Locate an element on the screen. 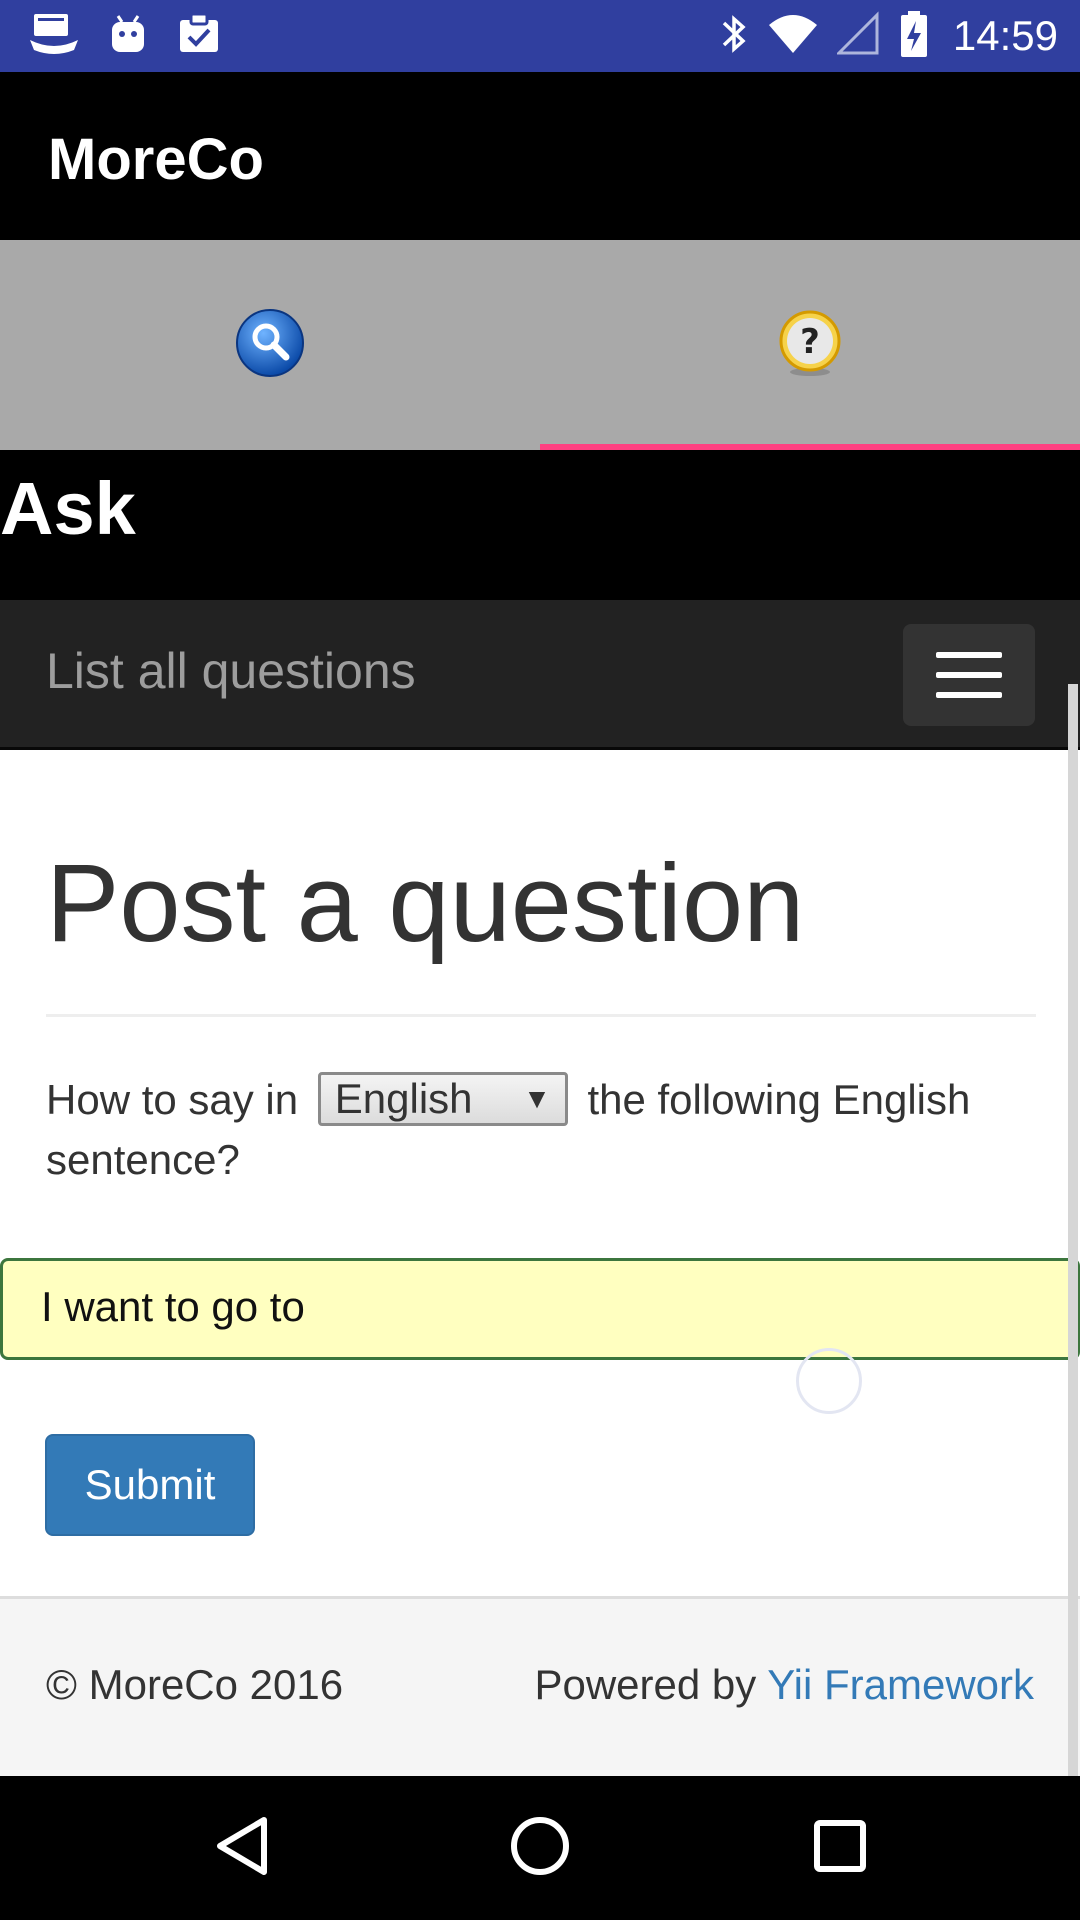 The height and width of the screenshot is (1920, 1080). page-header: Ask is located at coordinates (540, 525).